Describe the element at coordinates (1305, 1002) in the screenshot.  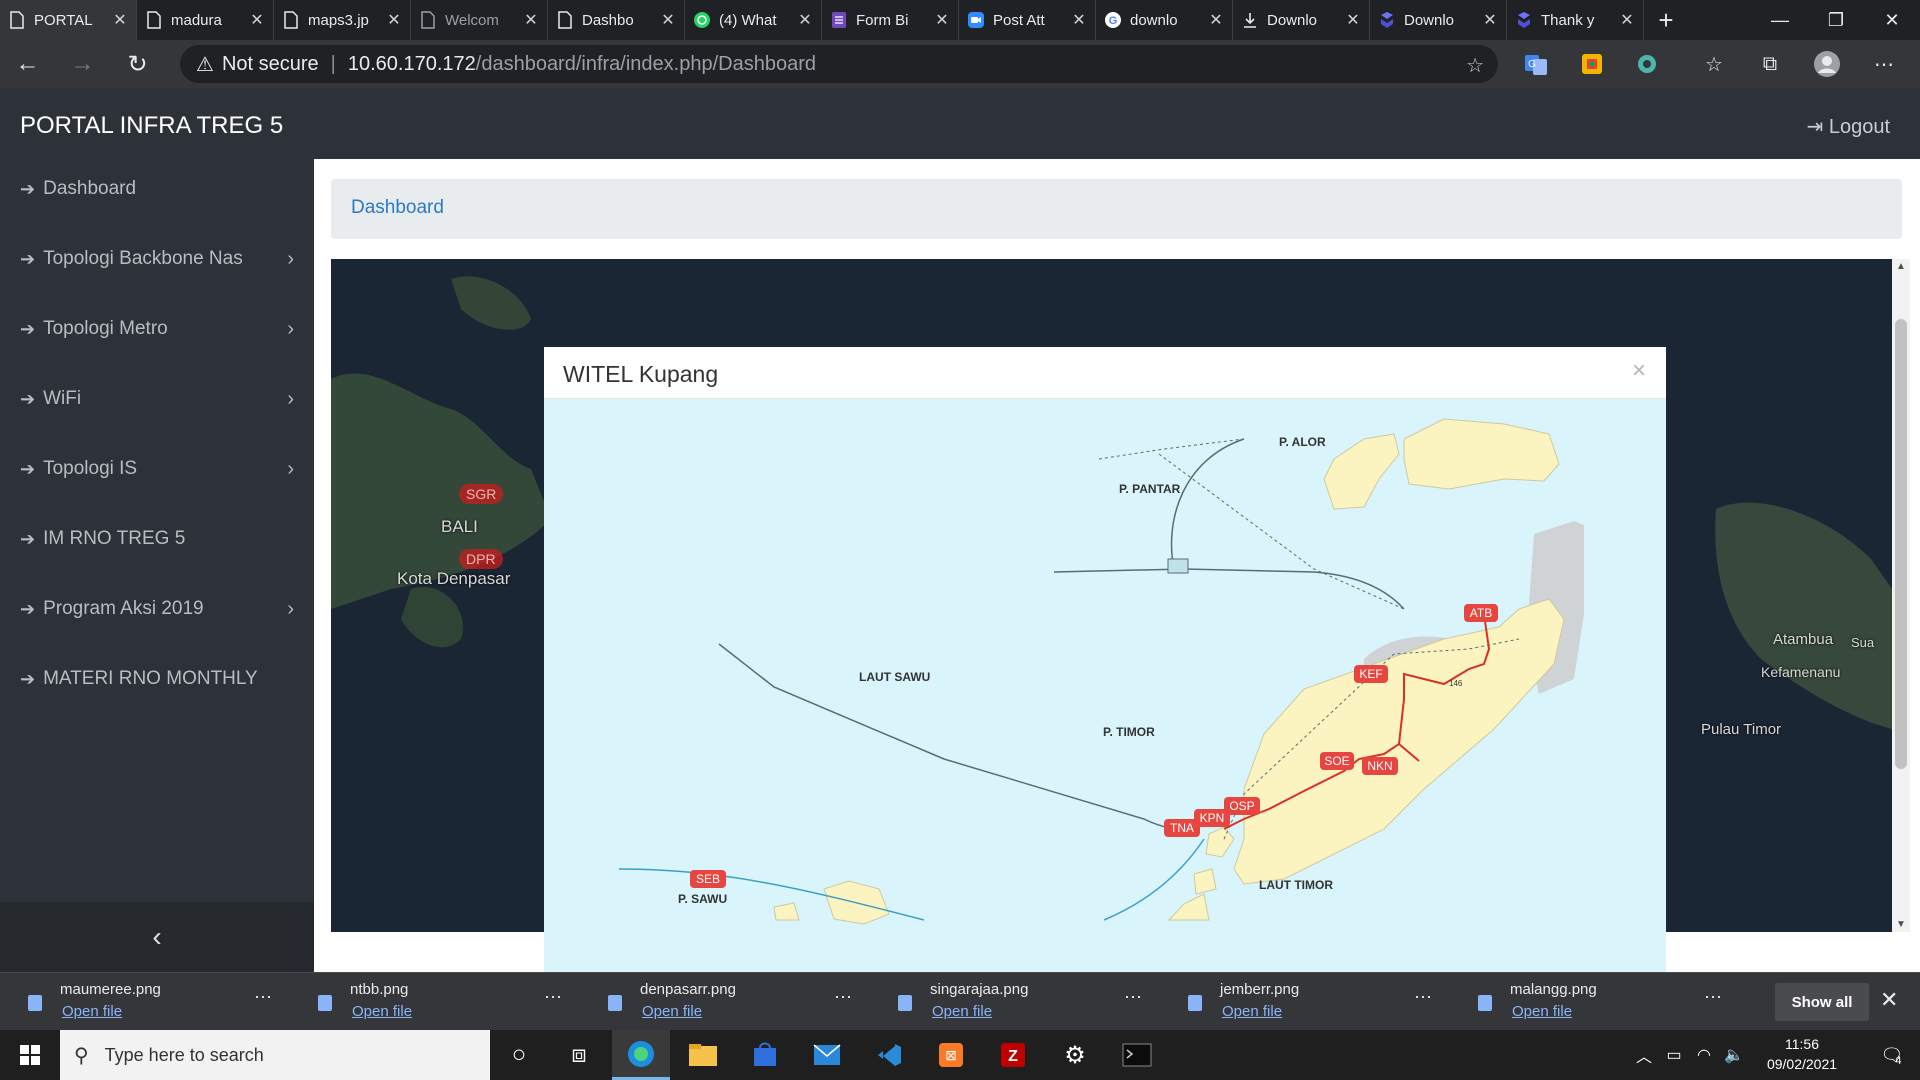
I see `download-item: jemberr.png Open file ⋯` at that location.